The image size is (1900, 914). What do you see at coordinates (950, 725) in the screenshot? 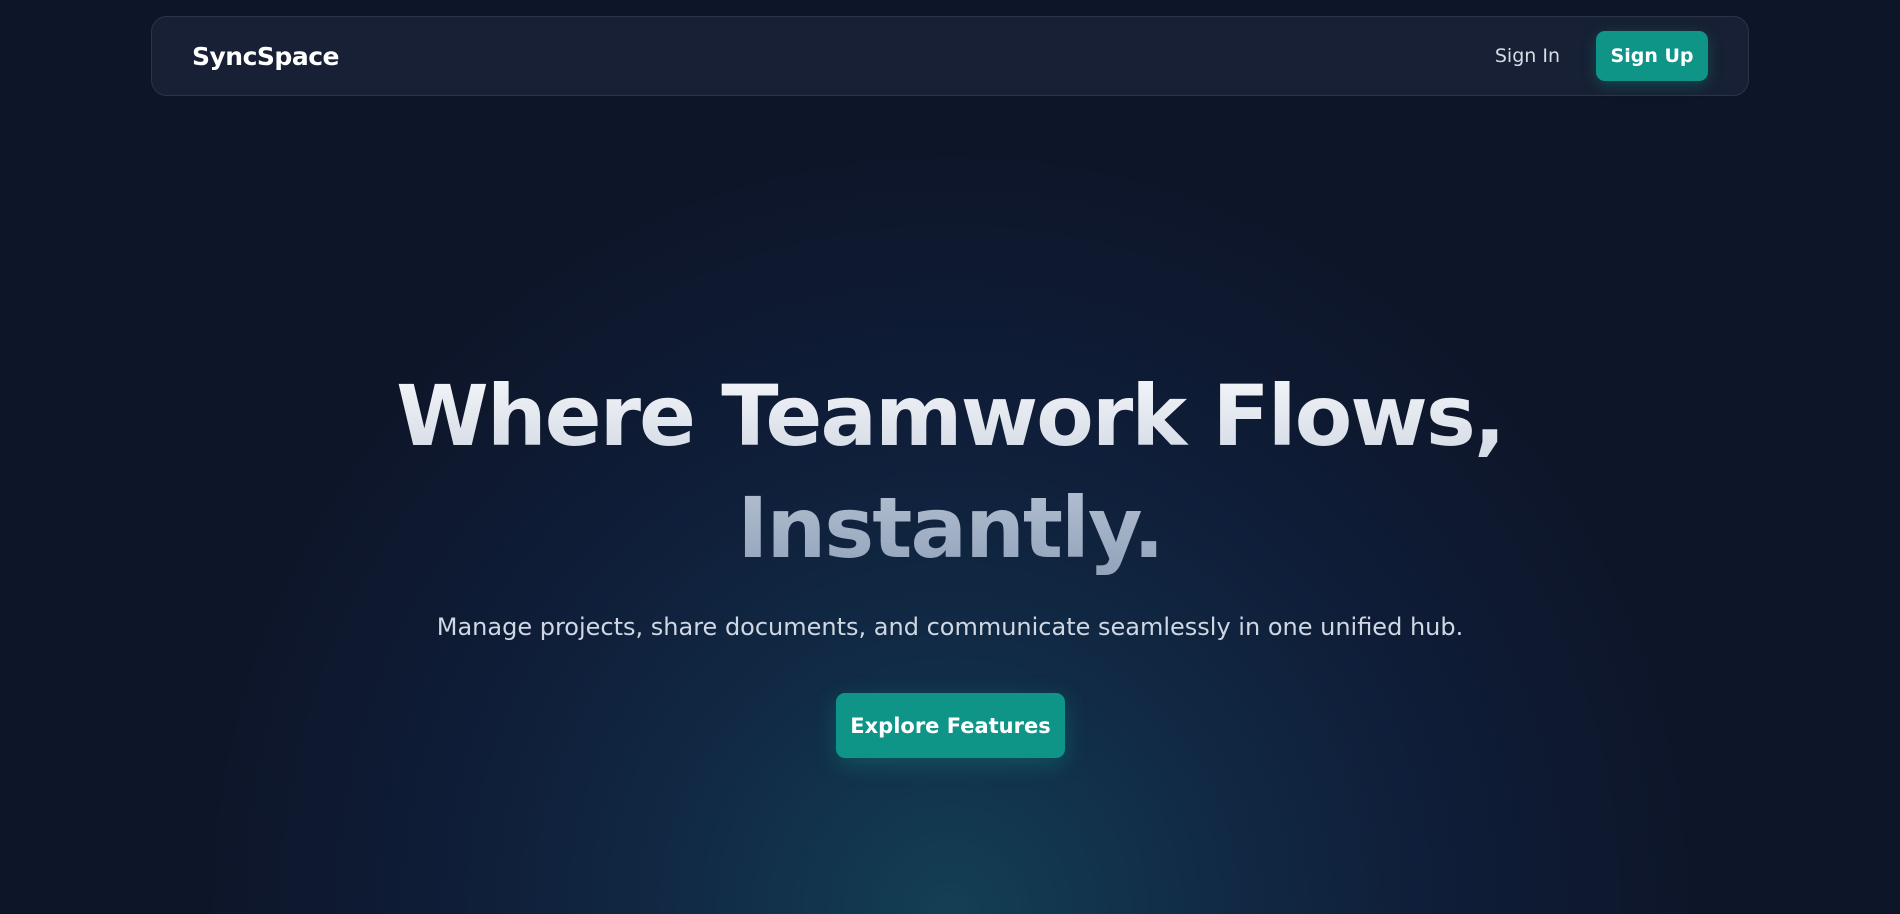
I see `explore-features-button: Explore Features` at bounding box center [950, 725].